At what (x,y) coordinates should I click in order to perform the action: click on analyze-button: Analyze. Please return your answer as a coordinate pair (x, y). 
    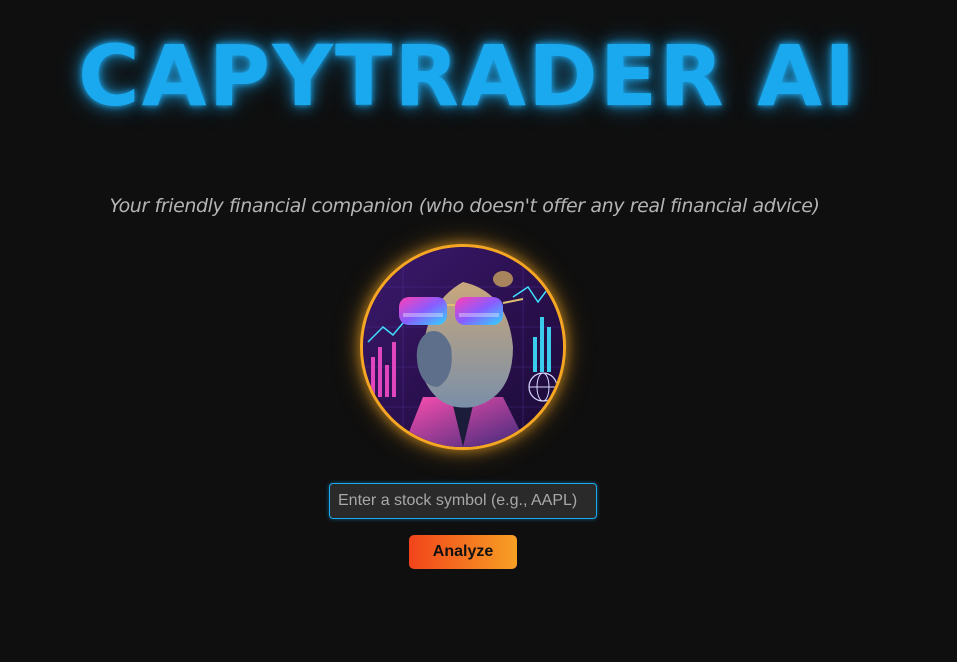
    Looking at the image, I should click on (463, 552).